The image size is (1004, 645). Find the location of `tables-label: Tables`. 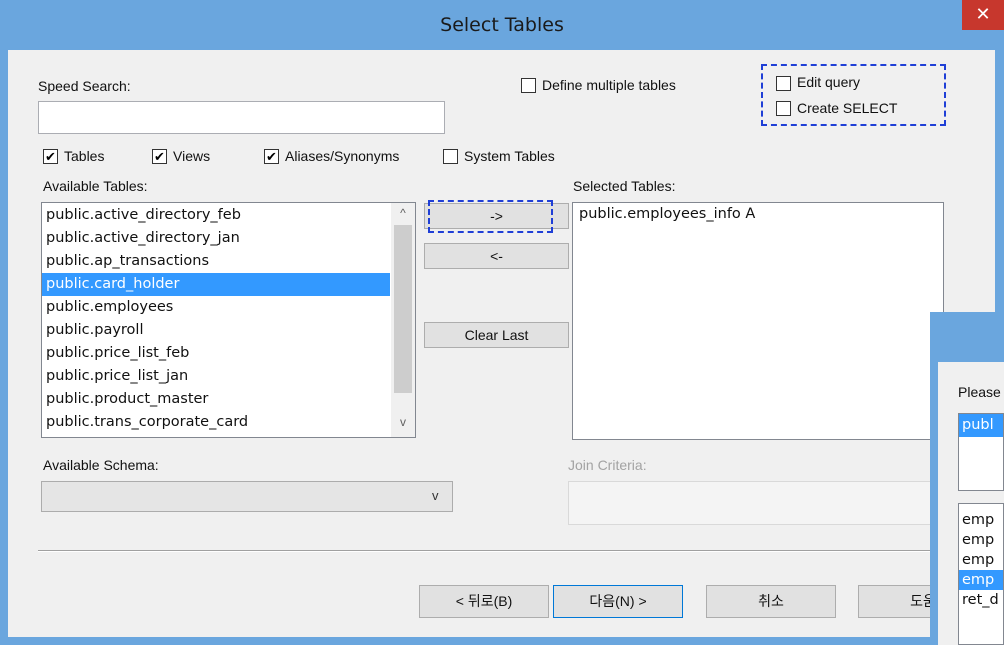

tables-label: Tables is located at coordinates (84, 156).